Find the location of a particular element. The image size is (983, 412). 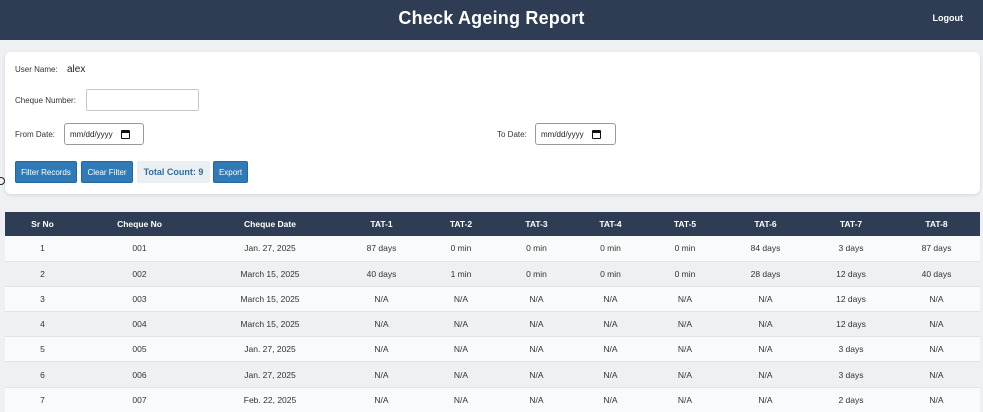

top-bar: Check Ageing Report Logout is located at coordinates (491, 20).